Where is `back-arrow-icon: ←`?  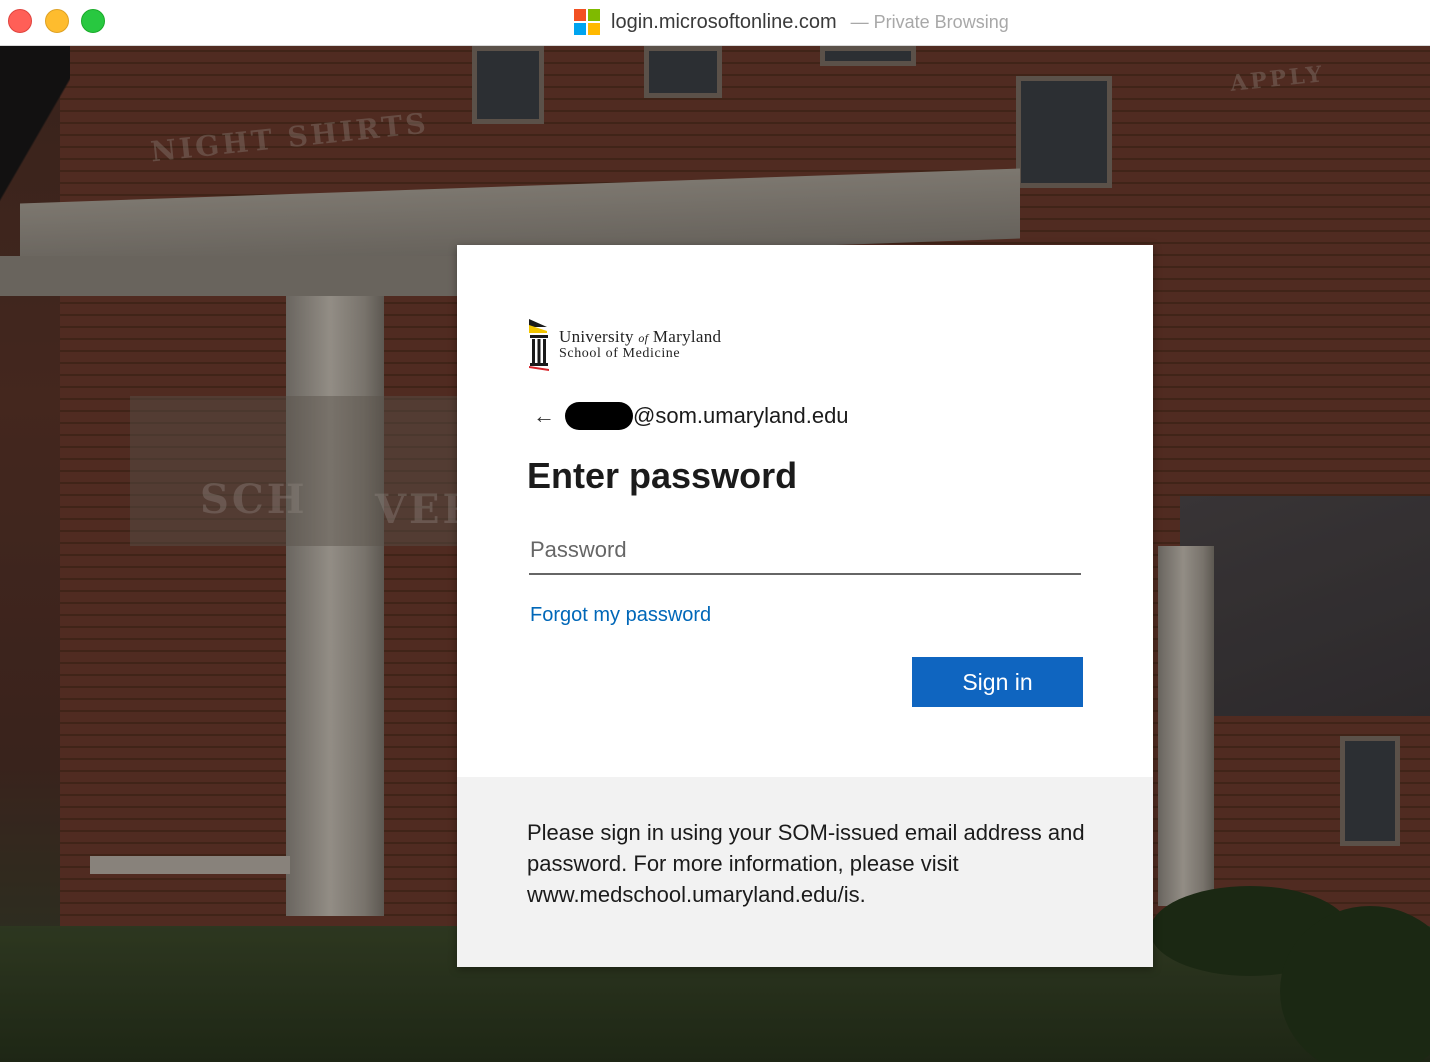 back-arrow-icon: ← is located at coordinates (544, 416).